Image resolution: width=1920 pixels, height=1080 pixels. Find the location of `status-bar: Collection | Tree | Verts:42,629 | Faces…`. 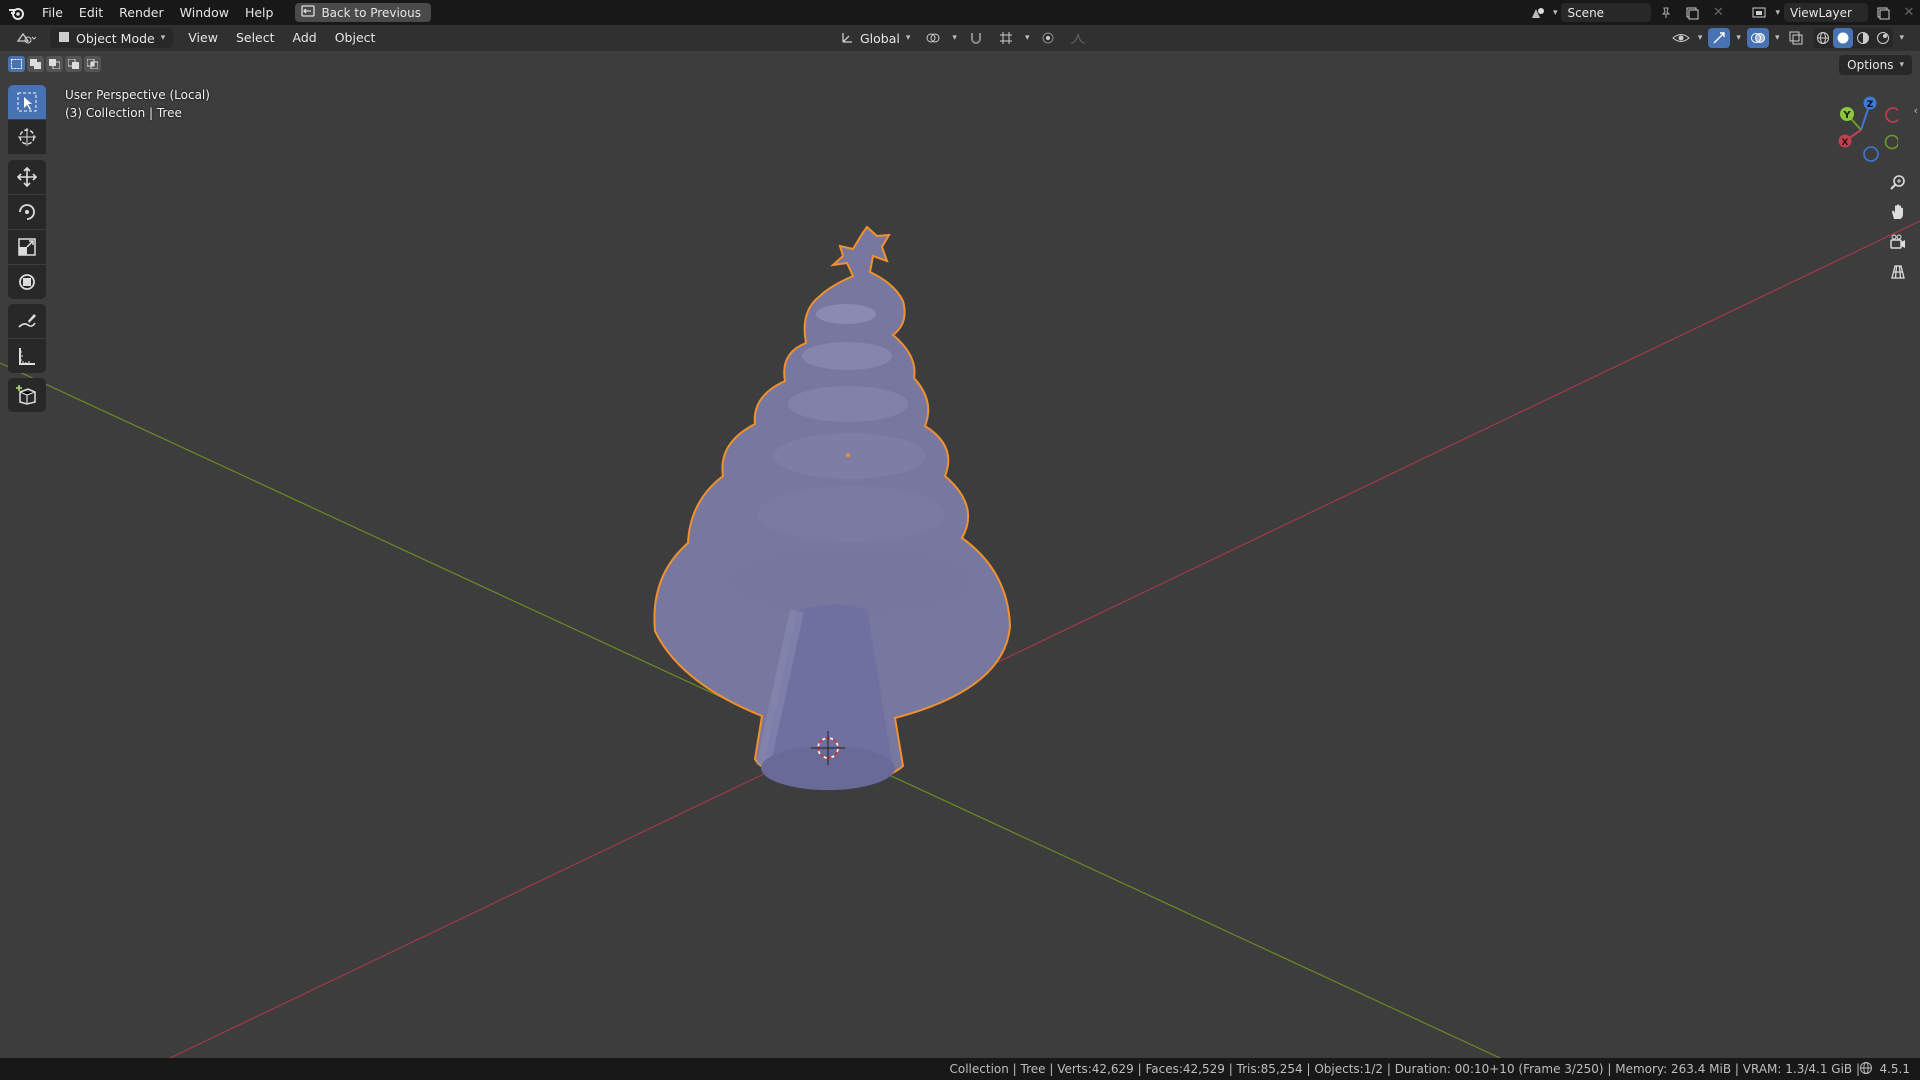

status-bar: Collection | Tree | Verts:42,629 | Faces… is located at coordinates (960, 1069).